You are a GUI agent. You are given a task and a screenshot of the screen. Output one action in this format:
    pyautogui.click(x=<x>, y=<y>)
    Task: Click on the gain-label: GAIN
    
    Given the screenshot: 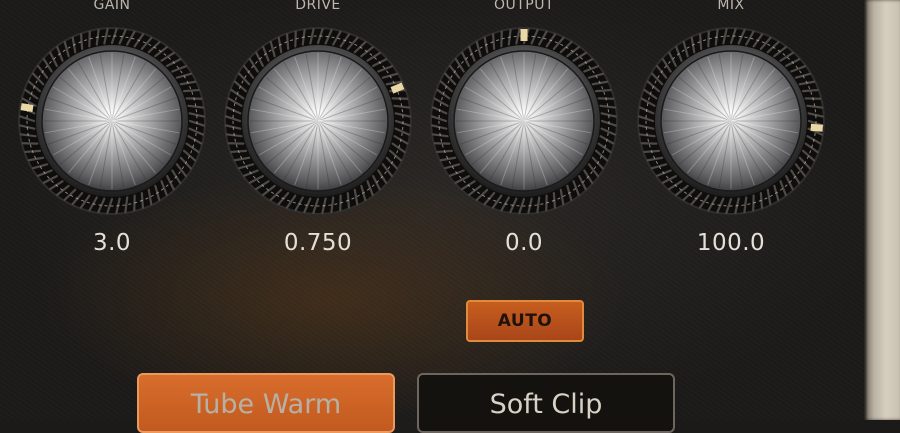 What is the action you would take?
    pyautogui.click(x=112, y=6)
    